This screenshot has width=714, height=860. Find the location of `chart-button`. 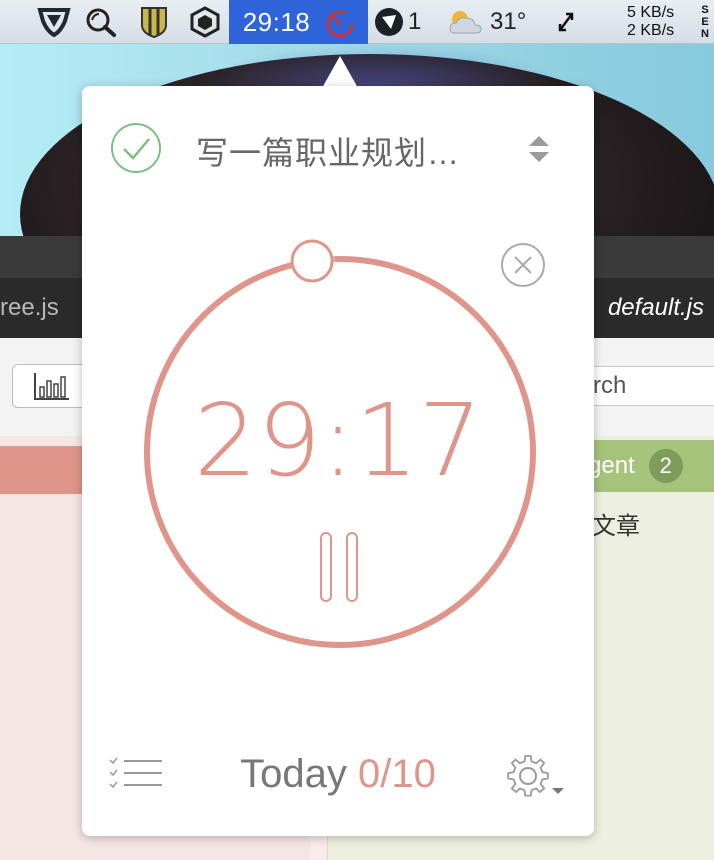

chart-button is located at coordinates (52, 386).